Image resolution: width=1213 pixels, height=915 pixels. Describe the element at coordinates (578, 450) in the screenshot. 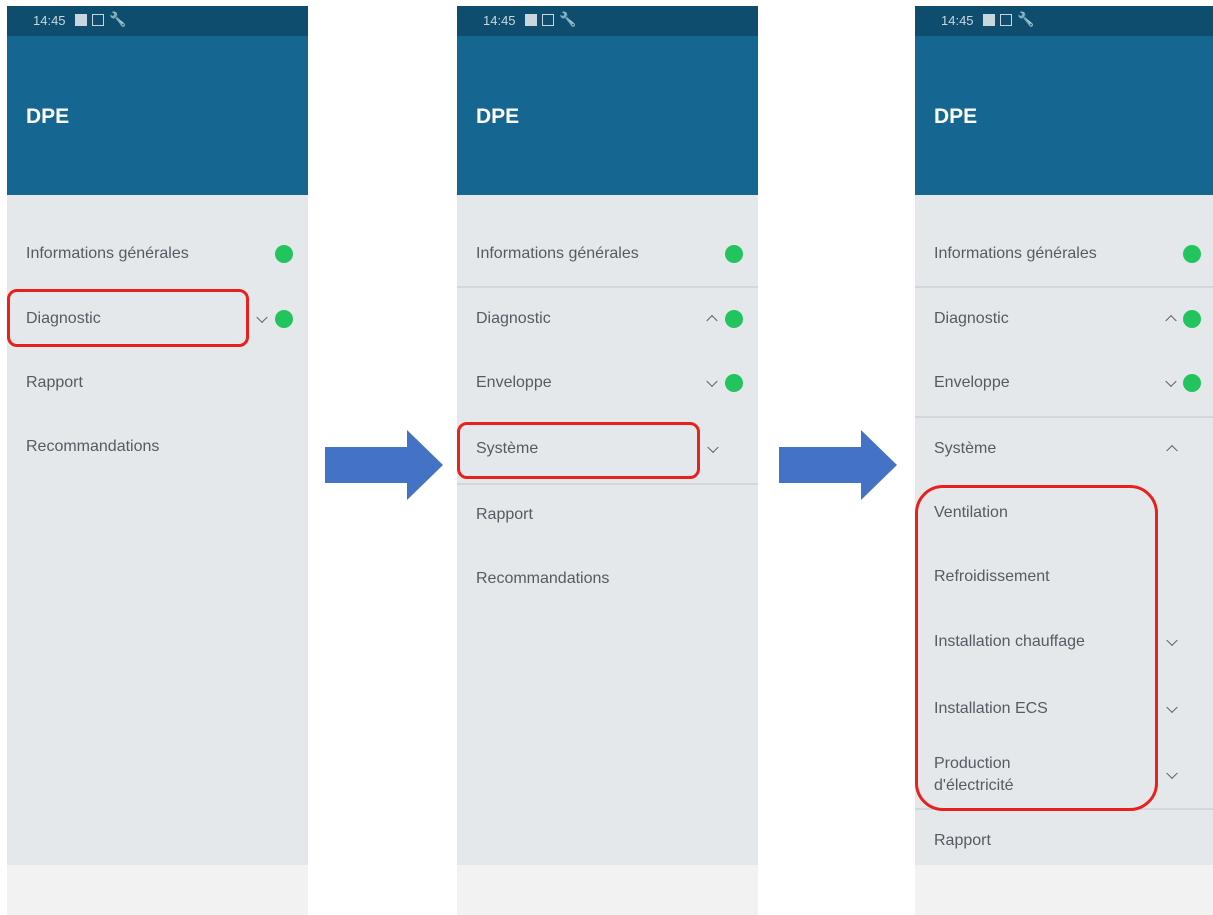

I see `highlight-box-systeme` at that location.